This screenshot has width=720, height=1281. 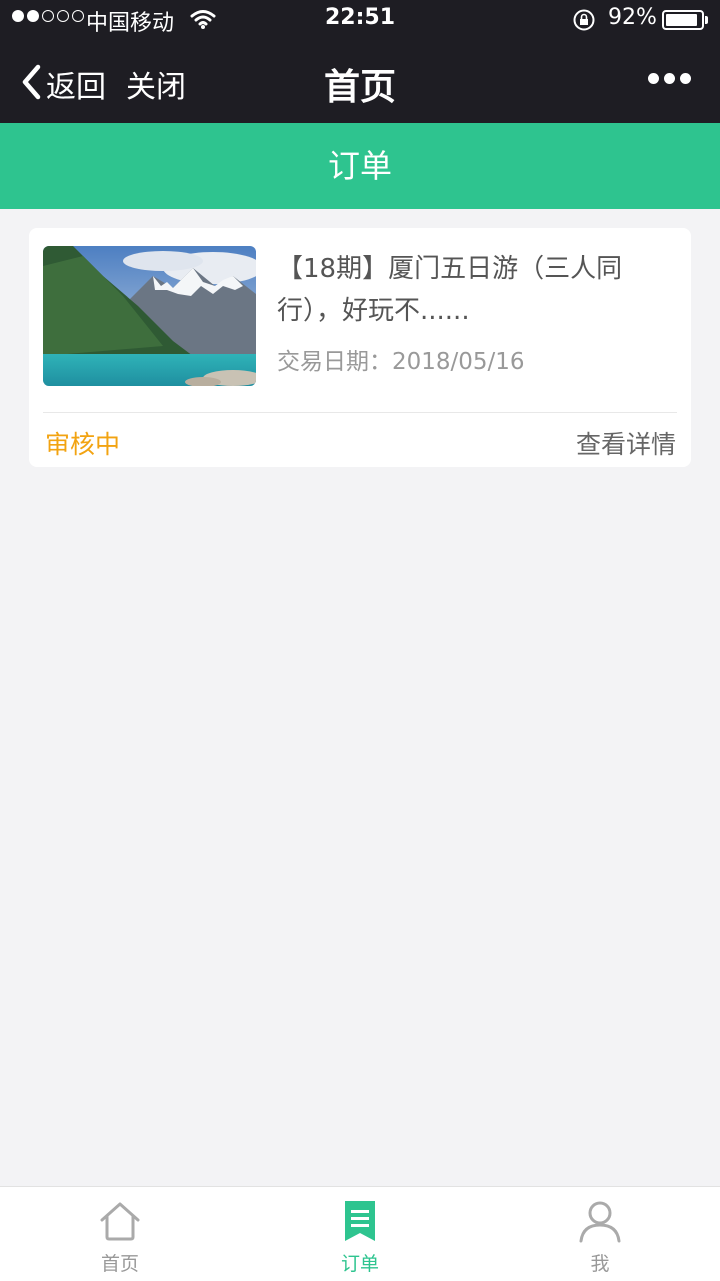 I want to click on close-button: 关闭, so click(x=156, y=84).